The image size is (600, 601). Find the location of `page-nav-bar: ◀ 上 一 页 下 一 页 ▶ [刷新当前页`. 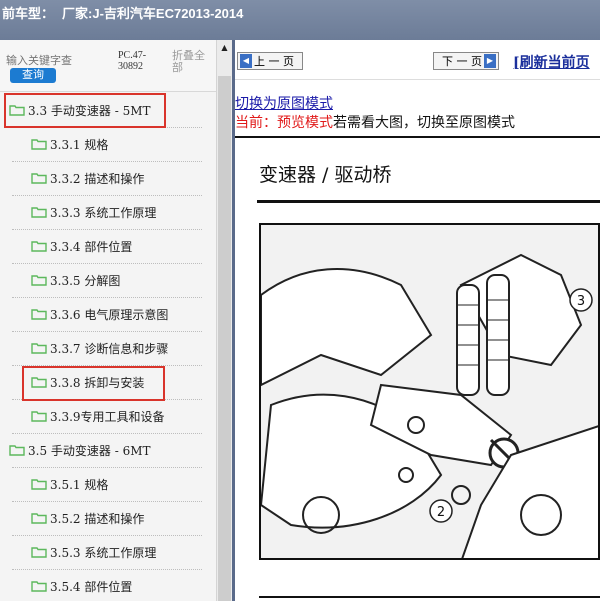

page-nav-bar: ◀ 上 一 页 下 一 页 ▶ [刷新当前页 is located at coordinates (417, 60).